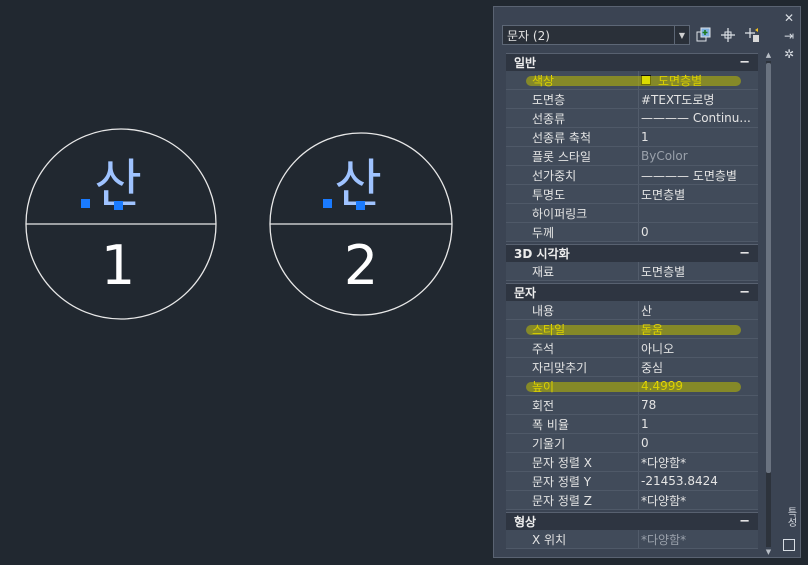 This screenshot has height=565, width=808. Describe the element at coordinates (698, 367) in the screenshot. I see `property-value: 중심` at that location.